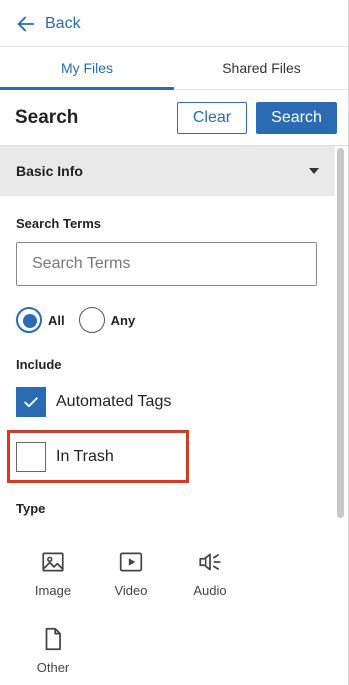 This screenshot has height=685, width=349. What do you see at coordinates (314, 171) in the screenshot?
I see `caret-down-icon` at bounding box center [314, 171].